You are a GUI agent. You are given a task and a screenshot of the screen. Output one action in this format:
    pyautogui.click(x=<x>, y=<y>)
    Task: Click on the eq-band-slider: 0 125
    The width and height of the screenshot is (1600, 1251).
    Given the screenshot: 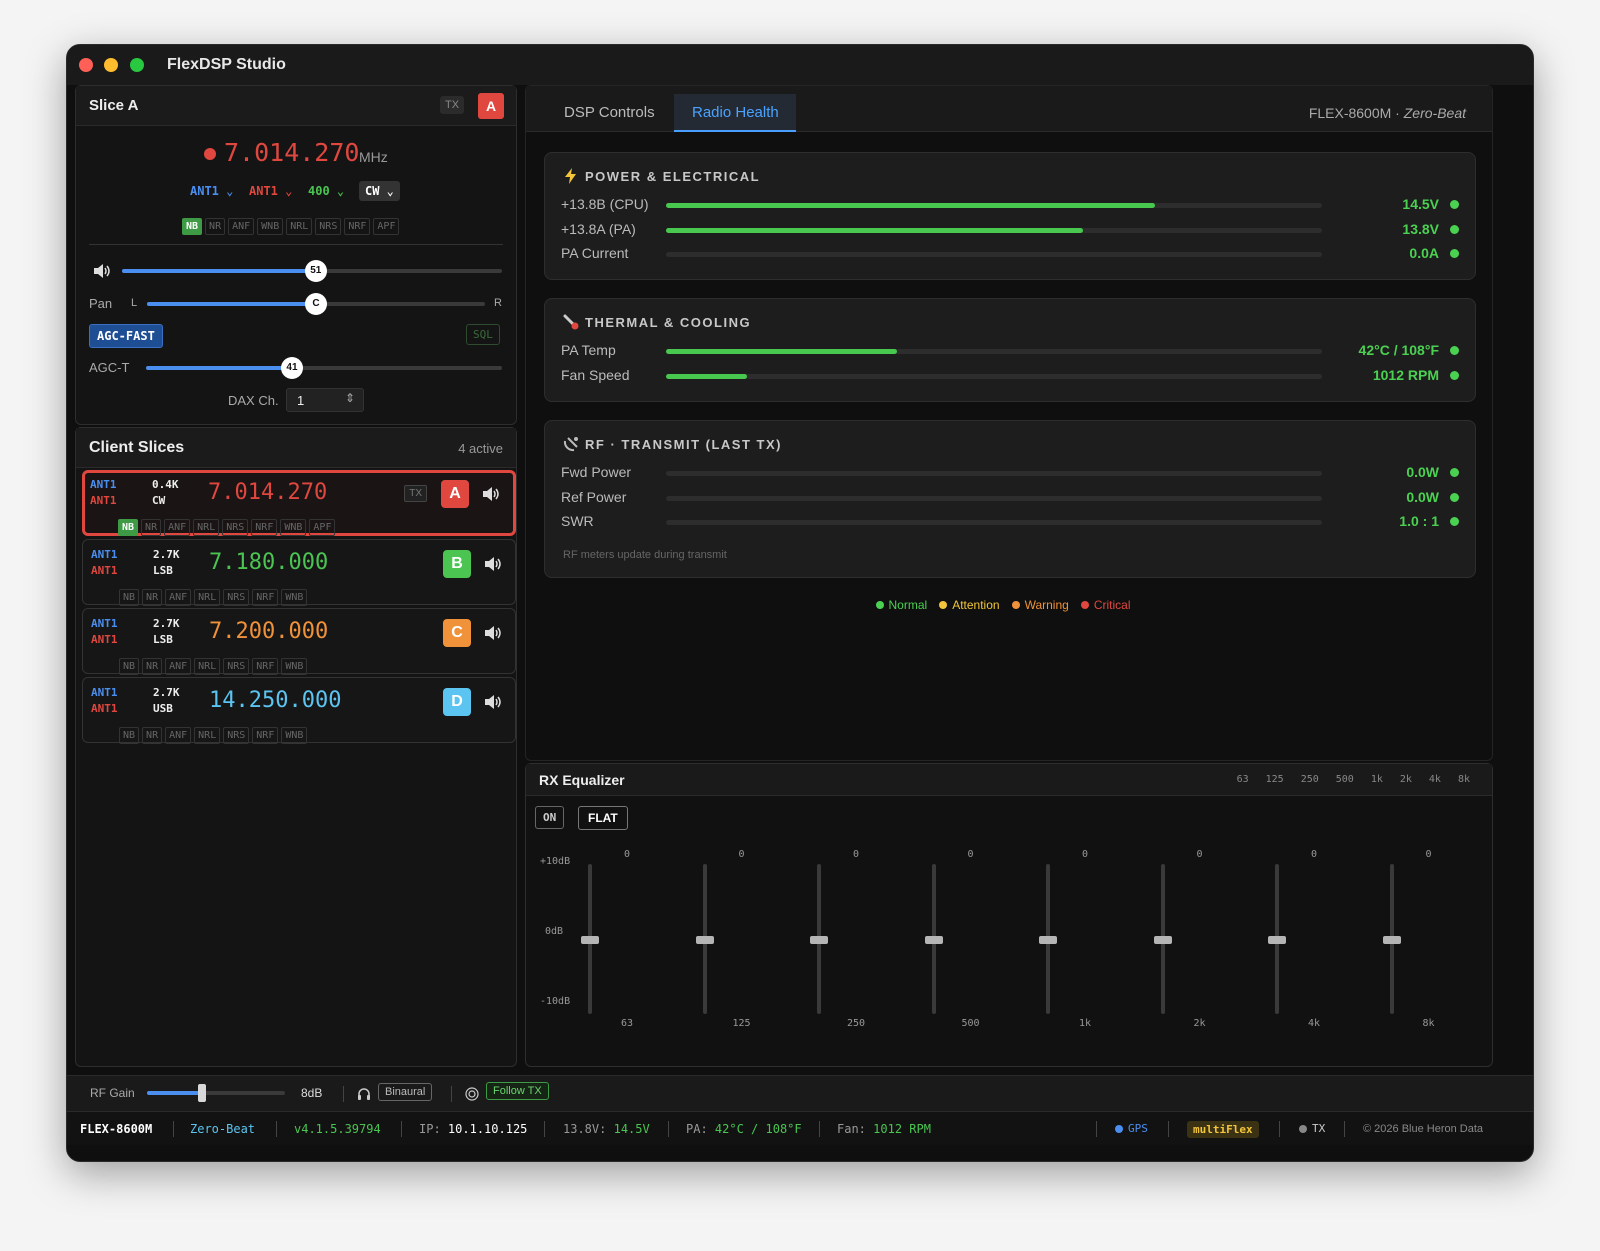 What is the action you would take?
    pyautogui.click(x=723, y=915)
    